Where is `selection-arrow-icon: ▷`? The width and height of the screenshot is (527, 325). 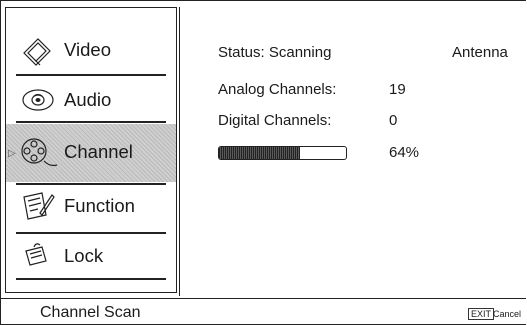
selection-arrow-icon: ▷ is located at coordinates (12, 153).